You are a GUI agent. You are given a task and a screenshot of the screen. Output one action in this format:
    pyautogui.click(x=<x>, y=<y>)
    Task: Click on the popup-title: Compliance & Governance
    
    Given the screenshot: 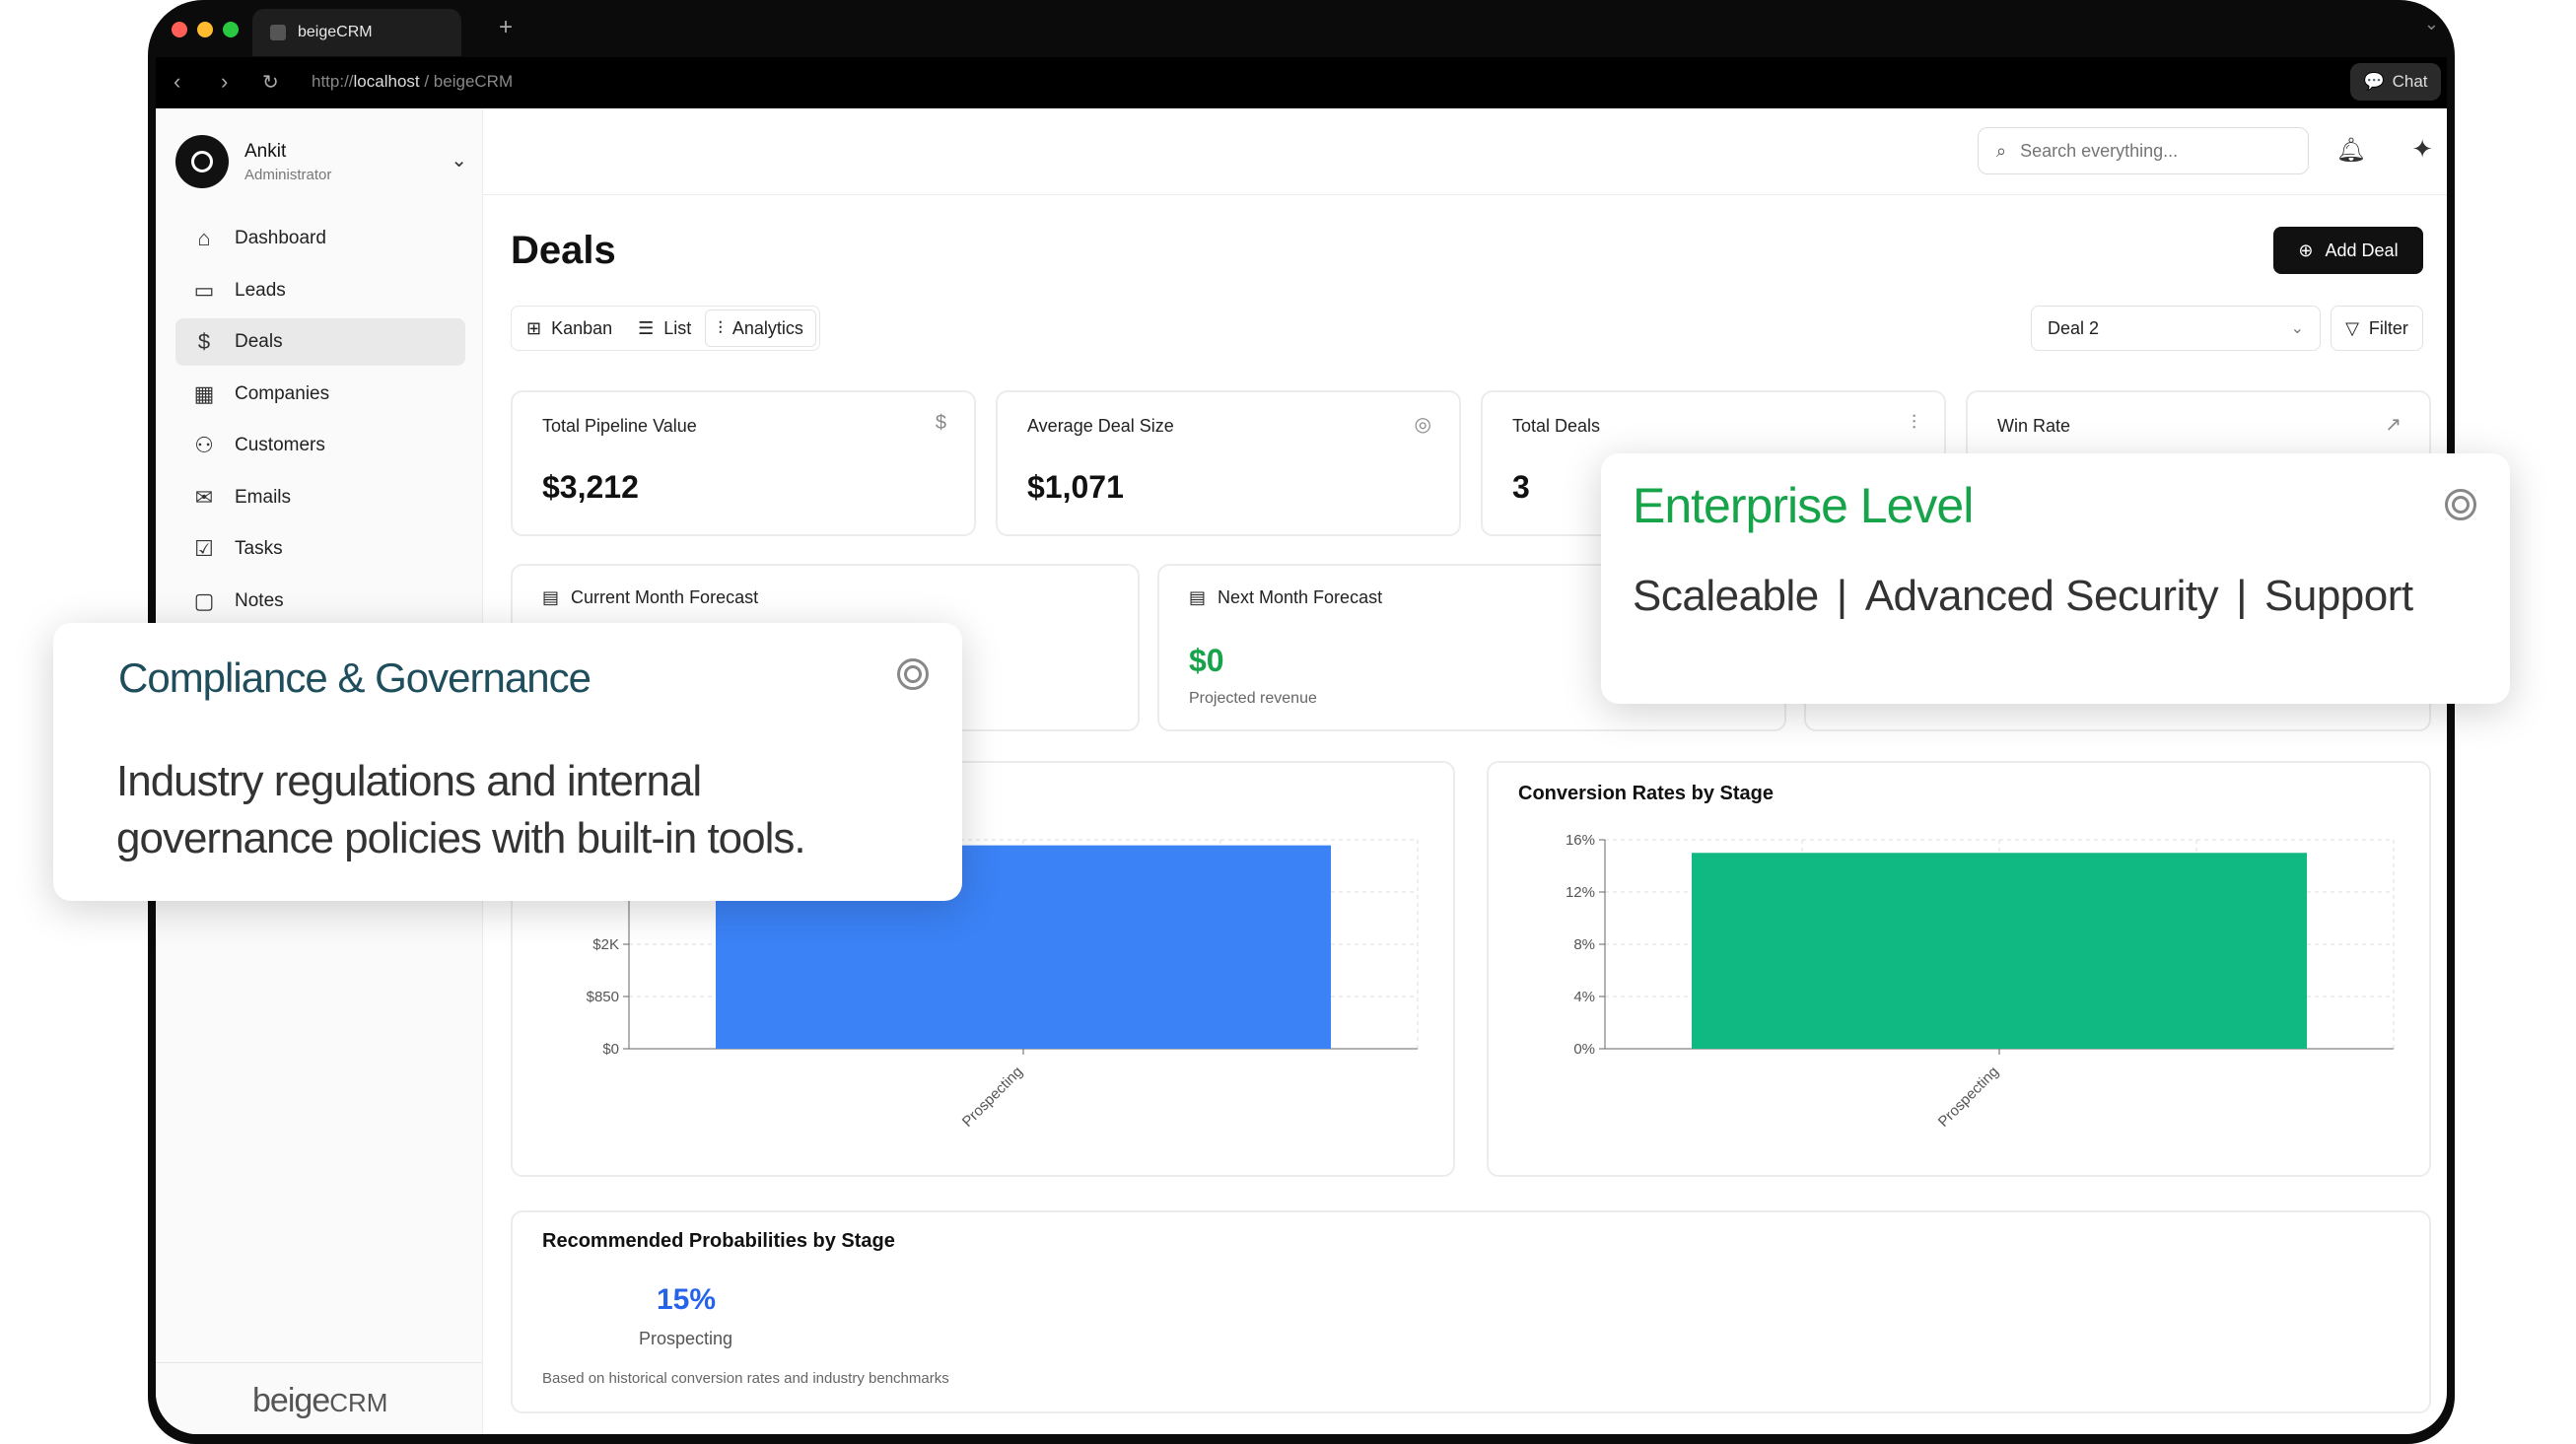 What is the action you would take?
    pyautogui.click(x=355, y=678)
    